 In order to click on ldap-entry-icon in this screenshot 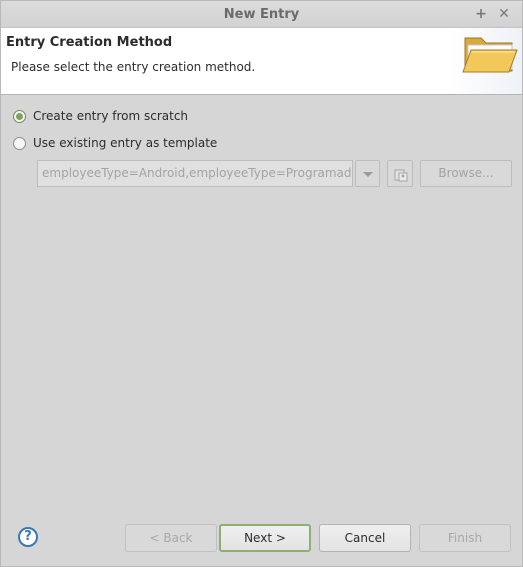, I will do `click(401, 175)`.